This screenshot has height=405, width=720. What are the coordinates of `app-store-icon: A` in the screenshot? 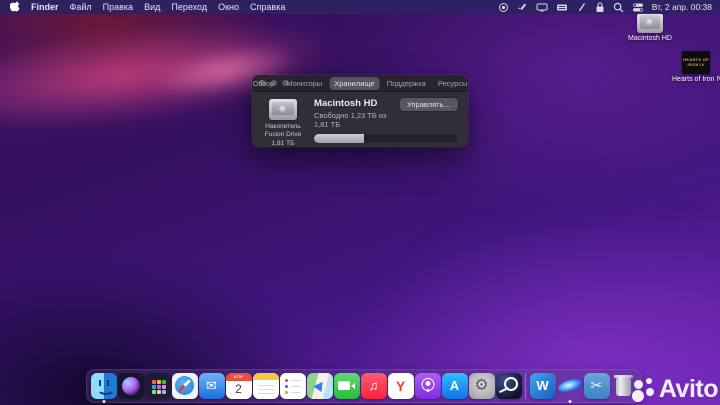 It's located at (454, 385).